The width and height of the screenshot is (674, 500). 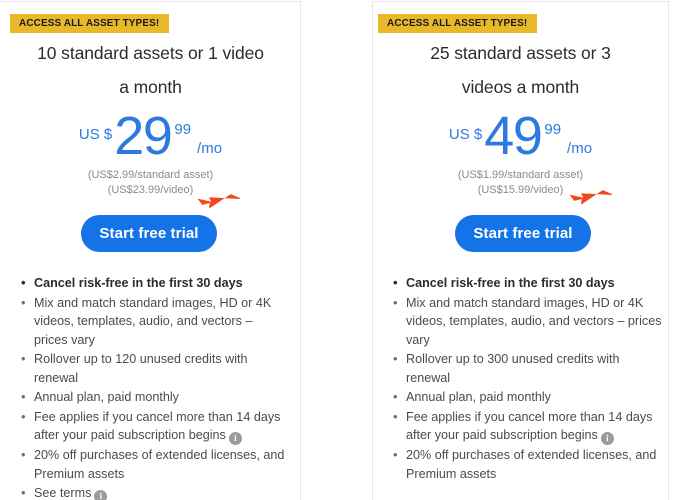 What do you see at coordinates (153, 492) in the screenshot?
I see `list-item: See termsi` at bounding box center [153, 492].